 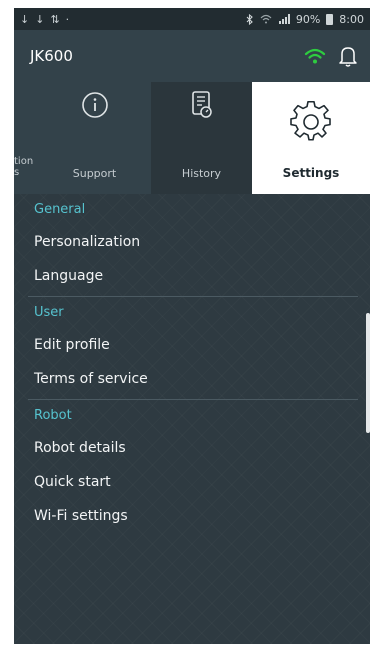 I want to click on menu-item-wifi-settings: Wi-Fi settings, so click(x=192, y=516).